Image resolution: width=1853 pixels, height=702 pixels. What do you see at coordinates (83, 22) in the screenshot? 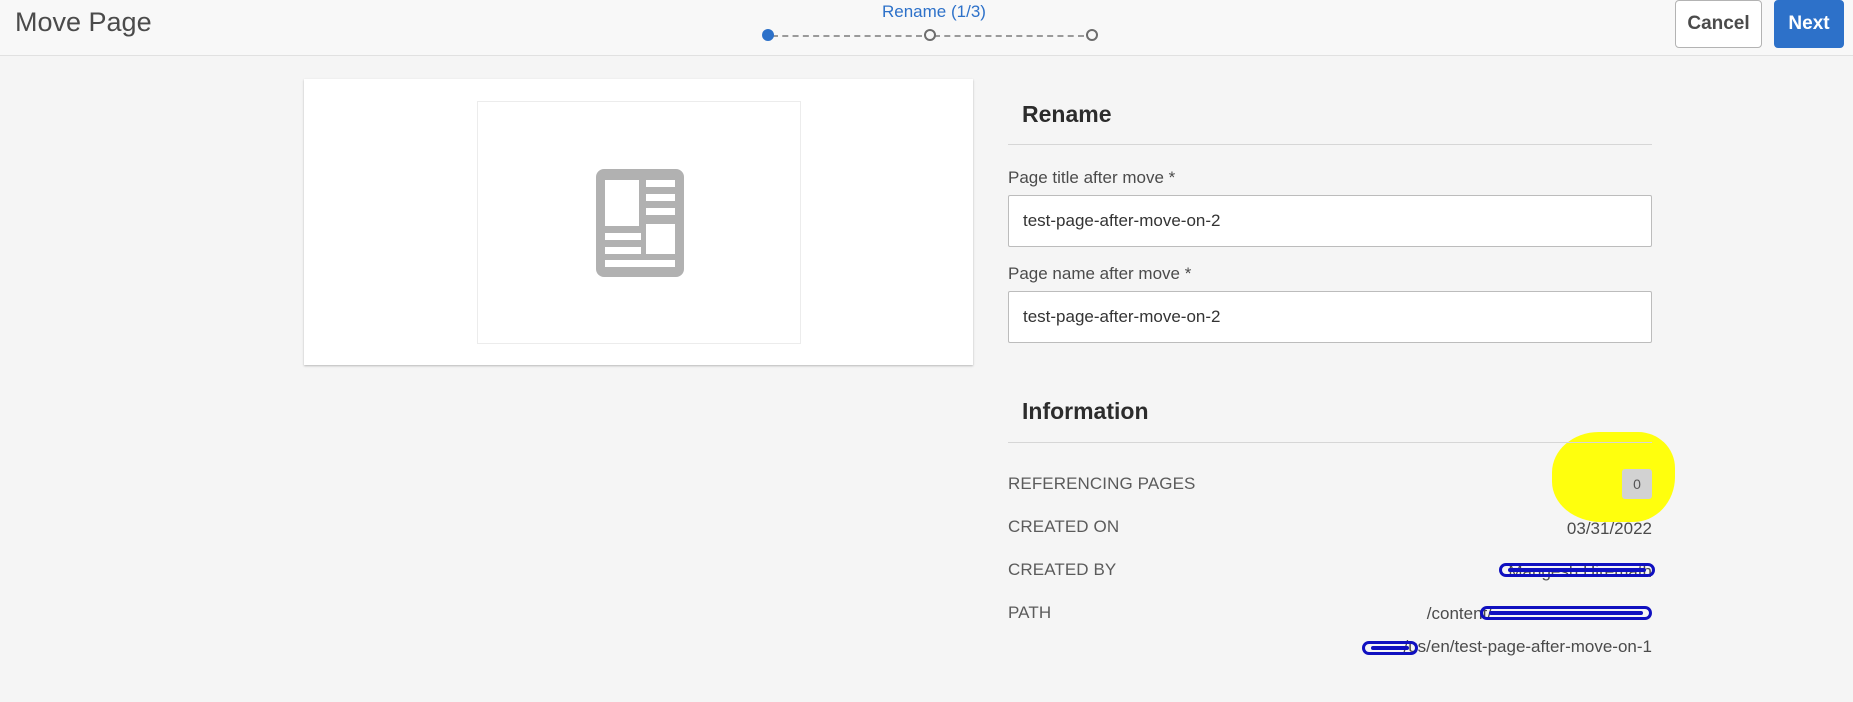
I see `page-title: Move Page` at bounding box center [83, 22].